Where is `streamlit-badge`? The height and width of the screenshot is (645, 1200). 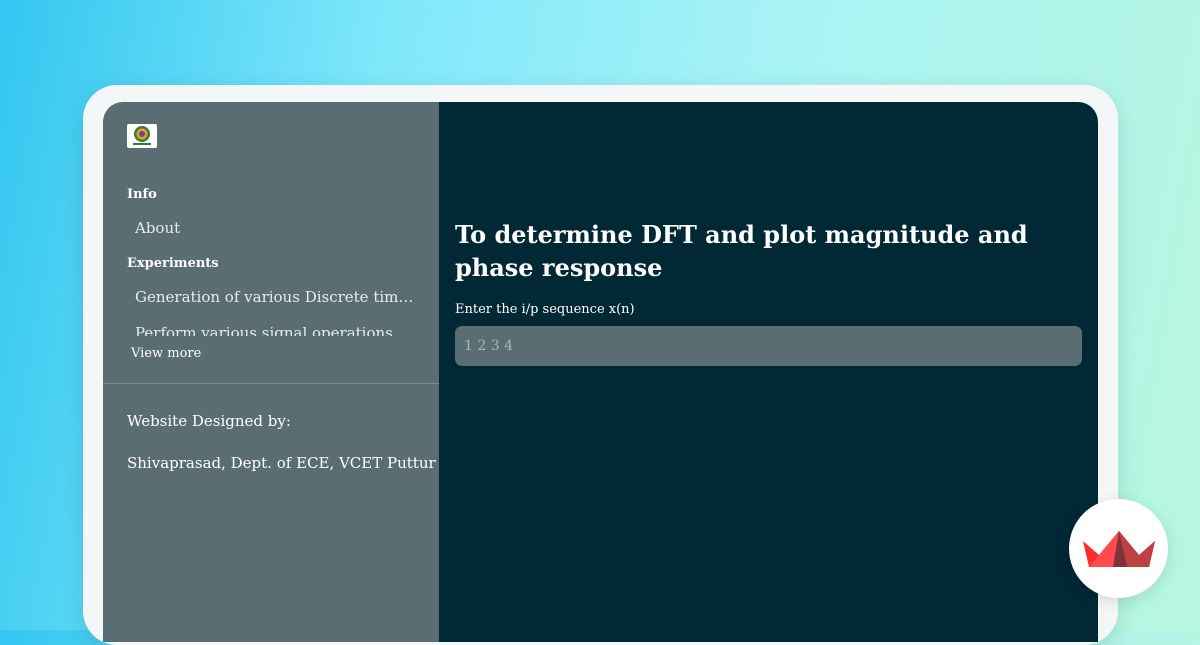
streamlit-badge is located at coordinates (1118, 548).